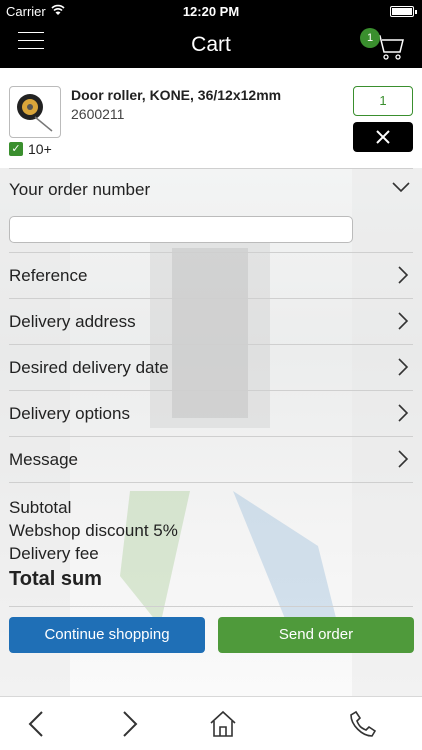  What do you see at coordinates (35, 112) in the screenshot?
I see `product-image` at bounding box center [35, 112].